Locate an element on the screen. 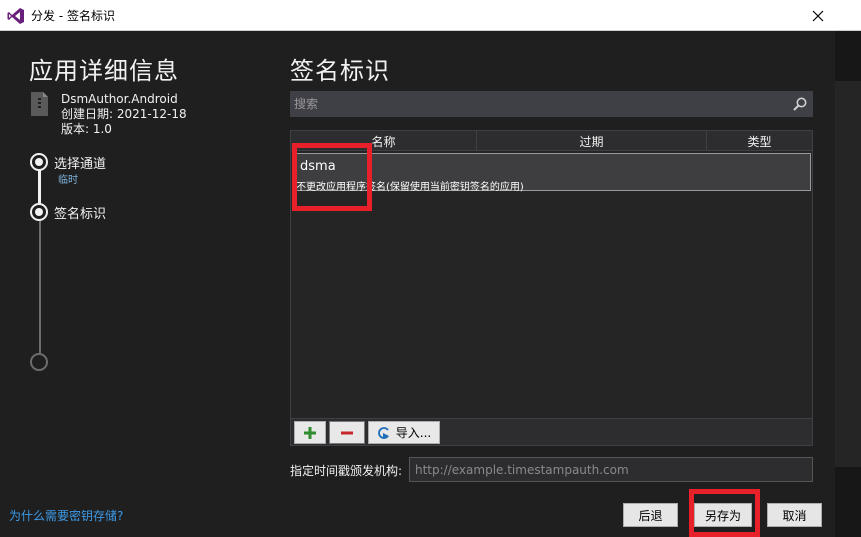 Image resolution: width=861 pixels, height=537 pixels. background-window-edge is located at coordinates (848, 284).